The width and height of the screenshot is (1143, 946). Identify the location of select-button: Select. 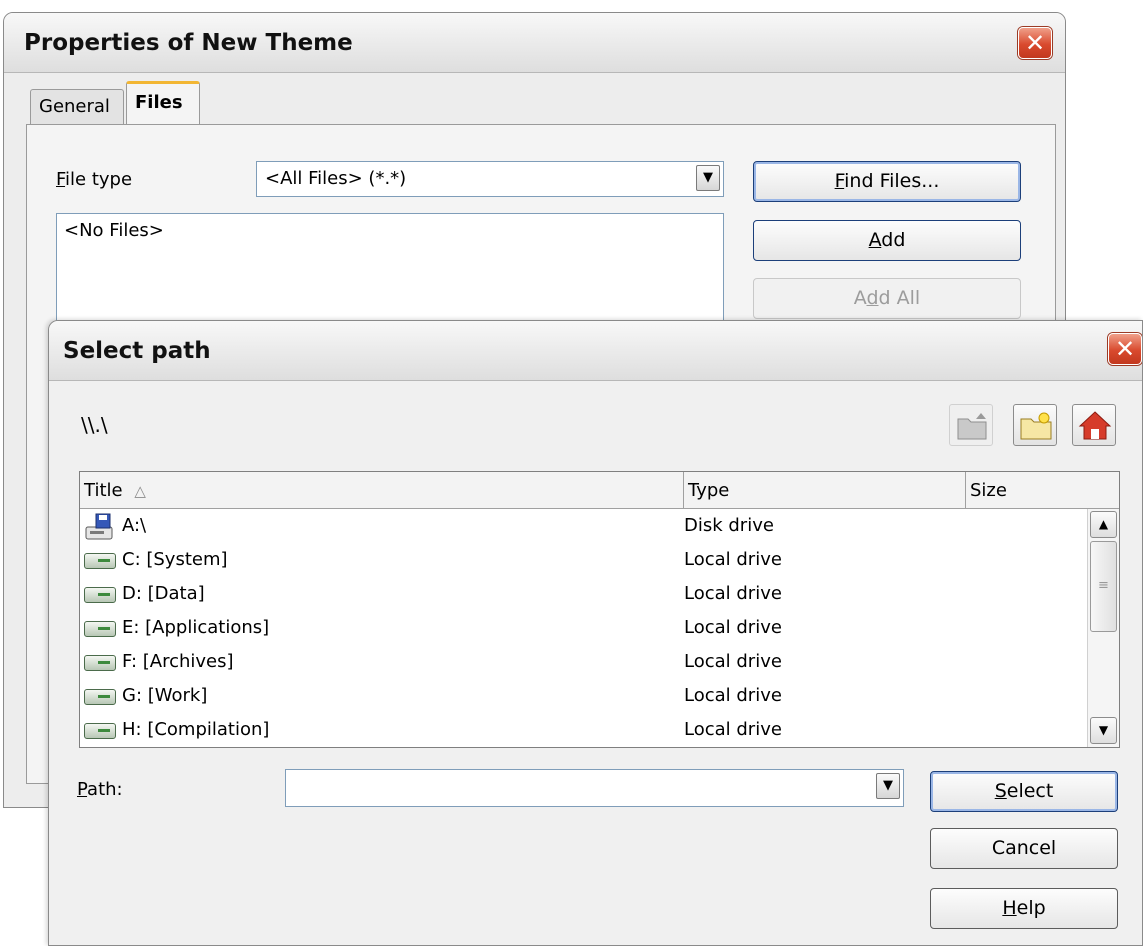
(1024, 791).